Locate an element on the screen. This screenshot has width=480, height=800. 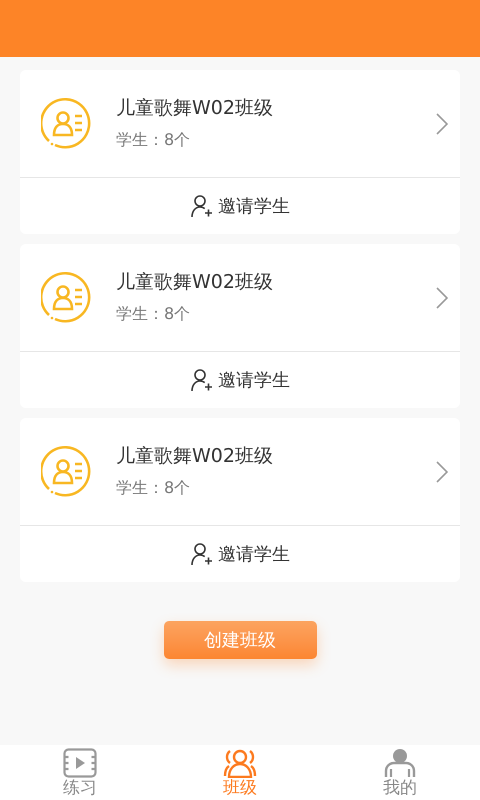
tab: 练习 is located at coordinates (80, 772).